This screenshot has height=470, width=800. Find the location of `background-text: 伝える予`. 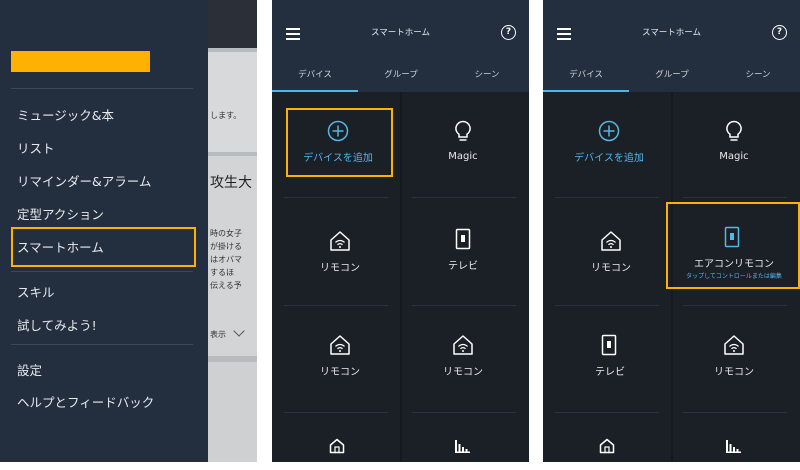

background-text: 伝える予 is located at coordinates (226, 285).